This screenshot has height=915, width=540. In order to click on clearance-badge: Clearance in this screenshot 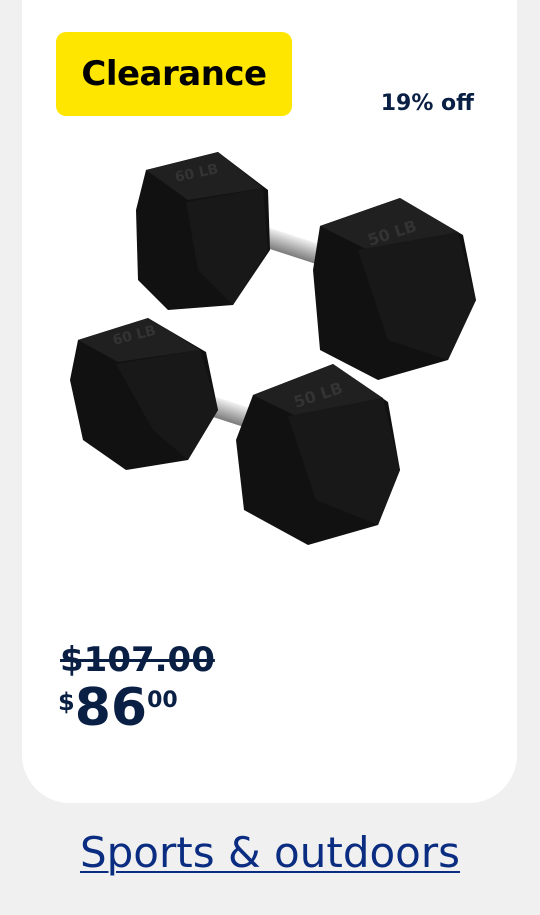, I will do `click(174, 74)`.